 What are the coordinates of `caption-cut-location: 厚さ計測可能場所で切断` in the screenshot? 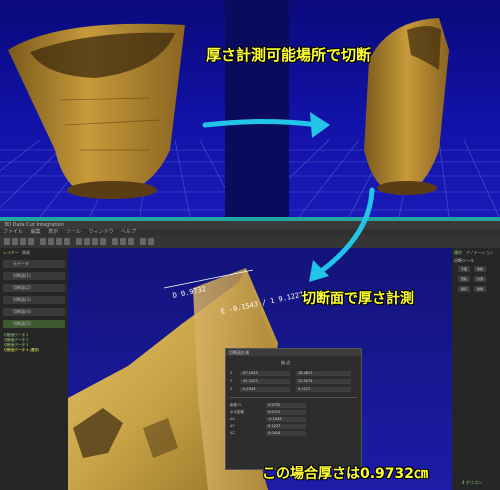 It's located at (289, 55).